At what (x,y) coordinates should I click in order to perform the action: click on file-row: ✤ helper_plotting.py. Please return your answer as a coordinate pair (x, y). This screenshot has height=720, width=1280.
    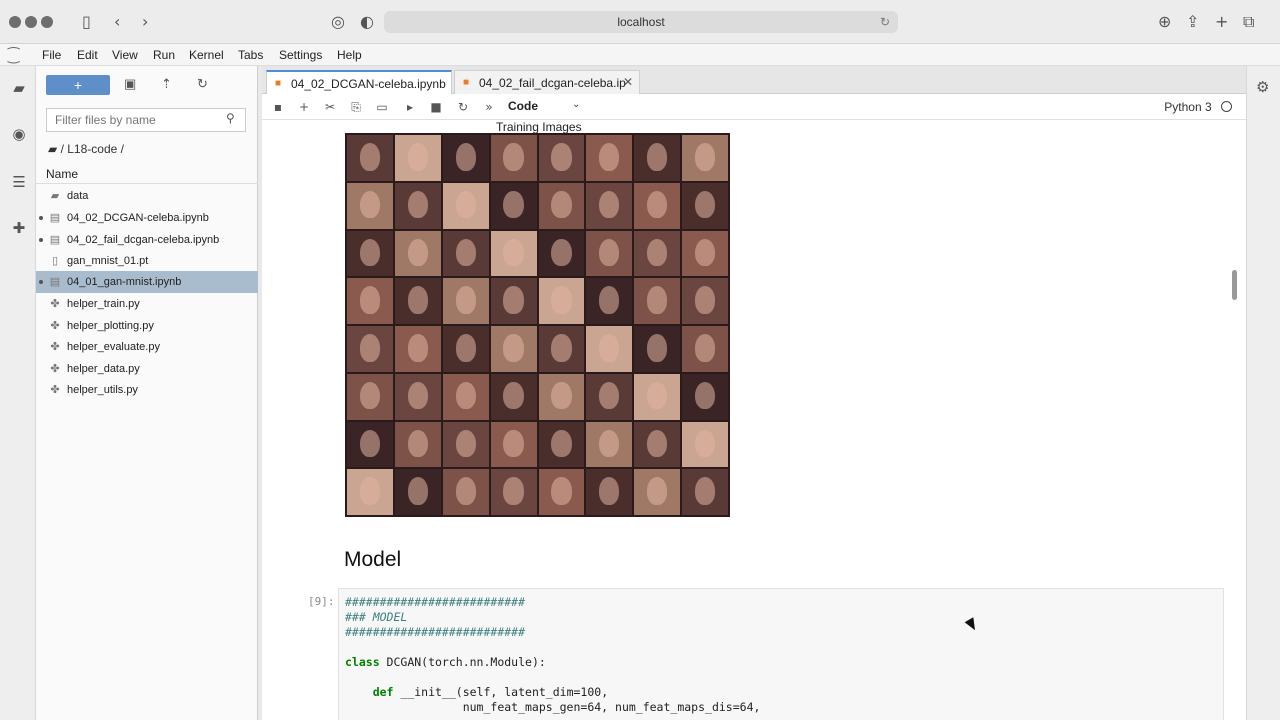
    Looking at the image, I should click on (147, 326).